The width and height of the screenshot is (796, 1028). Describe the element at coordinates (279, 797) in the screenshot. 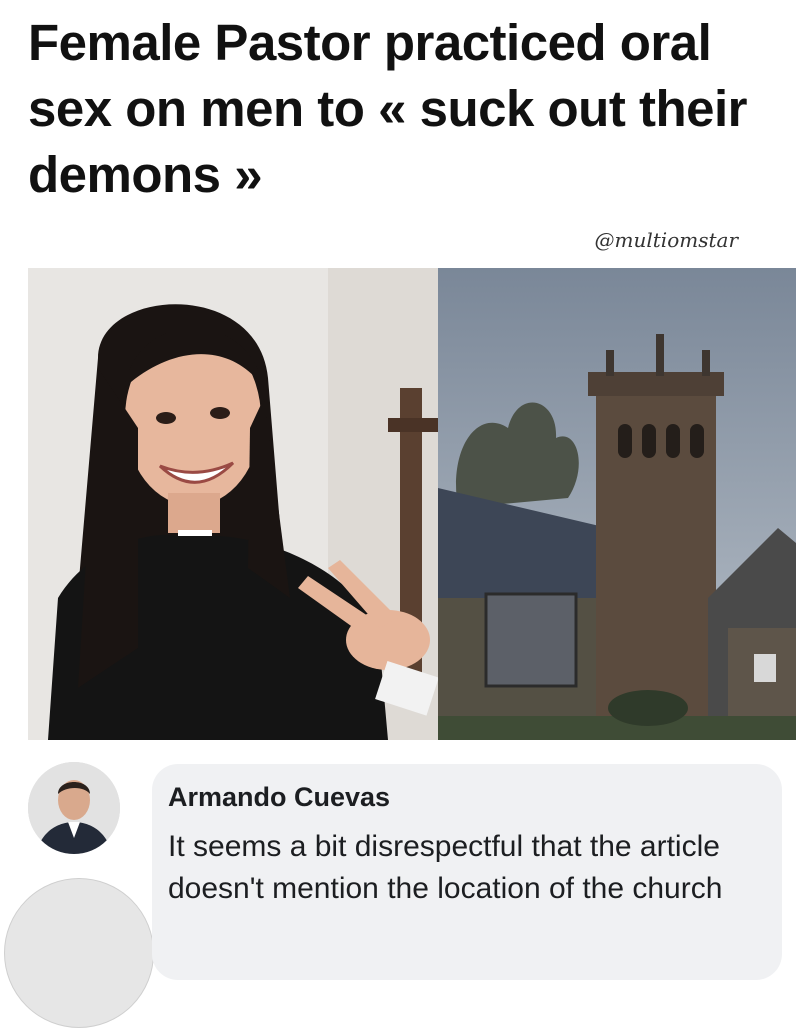

I see `comment-author-name: Armando Cuevas` at that location.